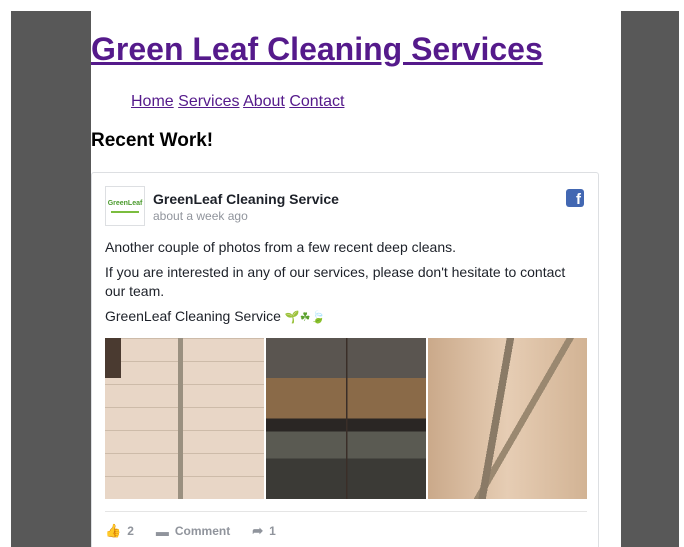 The height and width of the screenshot is (547, 684). What do you see at coordinates (113, 530) in the screenshot?
I see `thumbs-up-icon: 👍` at bounding box center [113, 530].